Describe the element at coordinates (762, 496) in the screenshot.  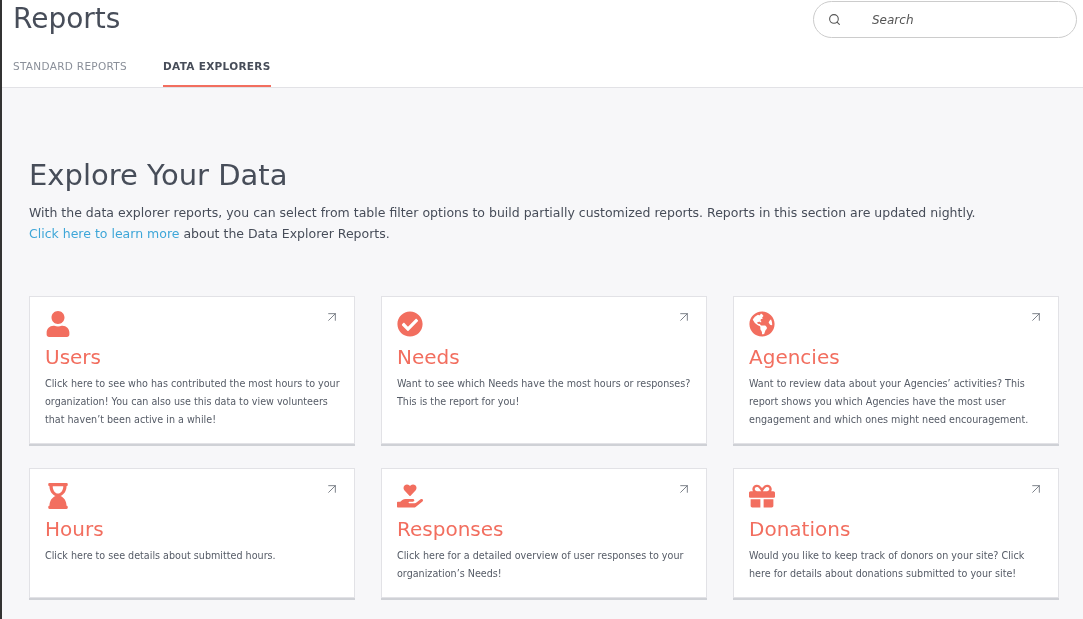
I see `gift-icon` at that location.